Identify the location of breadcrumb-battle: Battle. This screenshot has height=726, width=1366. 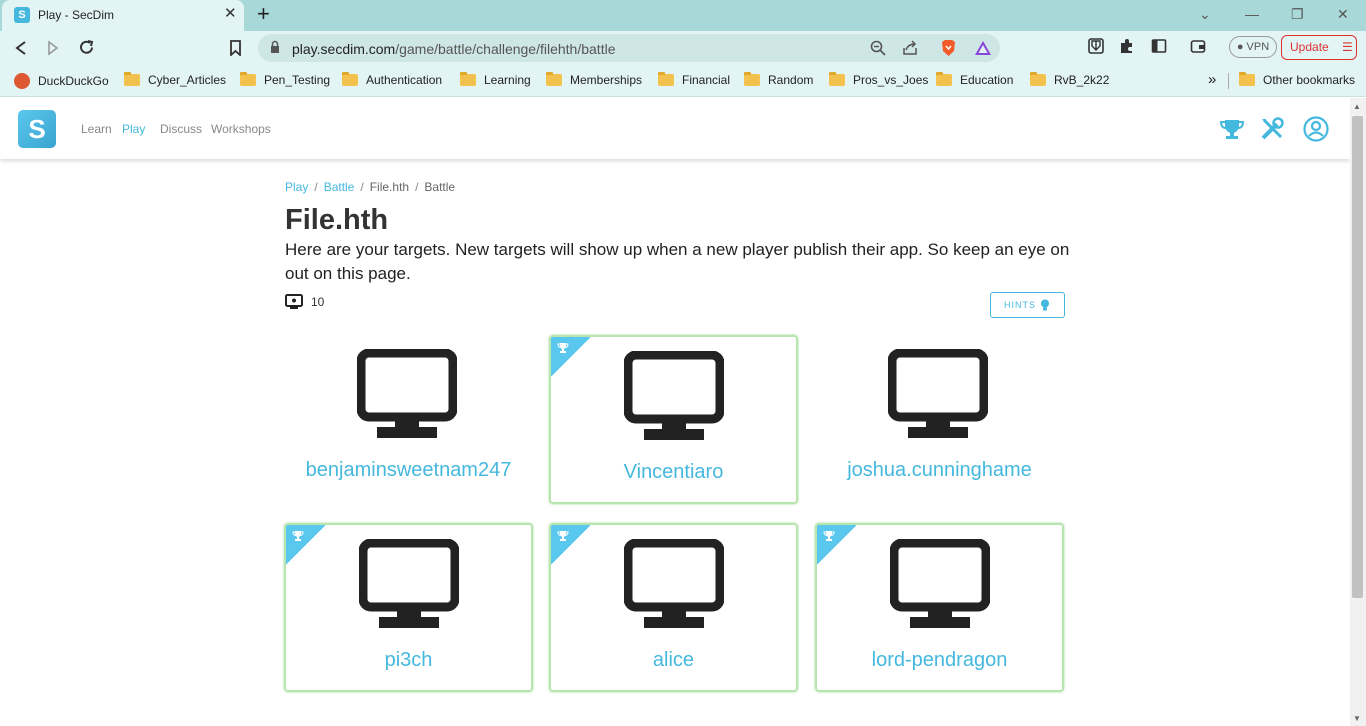
(339, 187).